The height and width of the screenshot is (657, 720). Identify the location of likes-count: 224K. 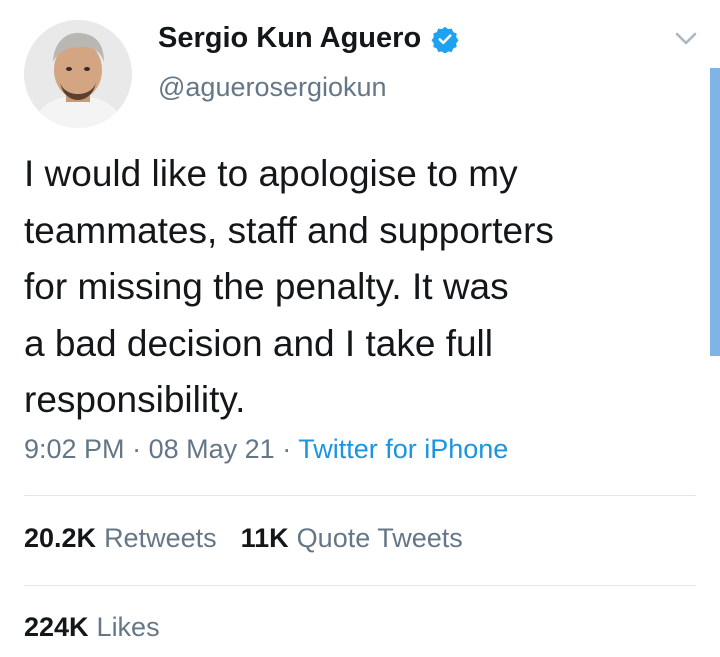
(56, 627).